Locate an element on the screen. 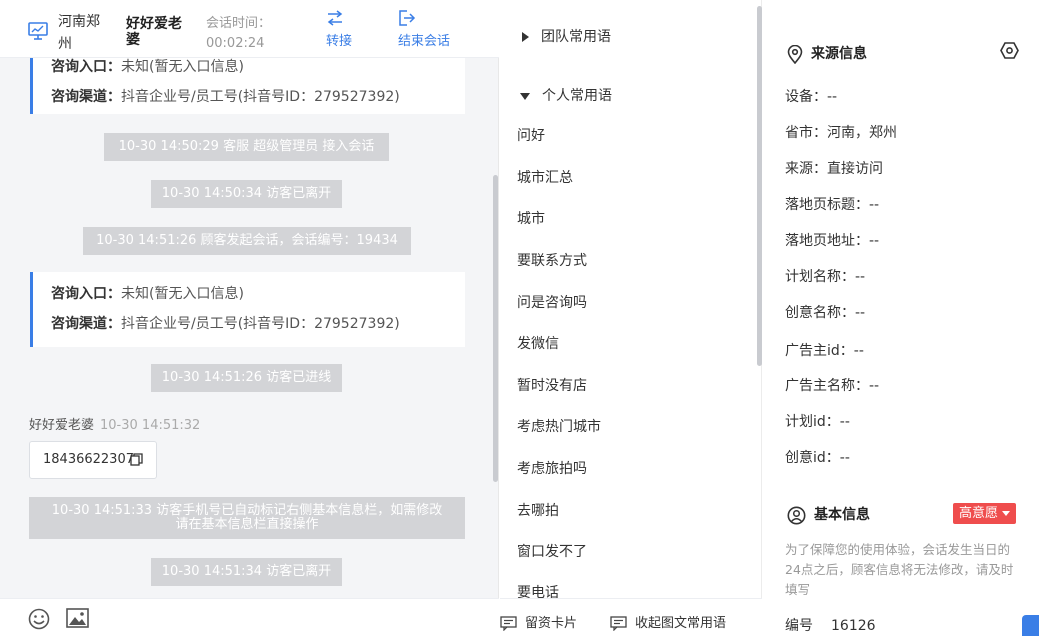 The image size is (1039, 636). basic-info-title: 基本信息 is located at coordinates (828, 514).